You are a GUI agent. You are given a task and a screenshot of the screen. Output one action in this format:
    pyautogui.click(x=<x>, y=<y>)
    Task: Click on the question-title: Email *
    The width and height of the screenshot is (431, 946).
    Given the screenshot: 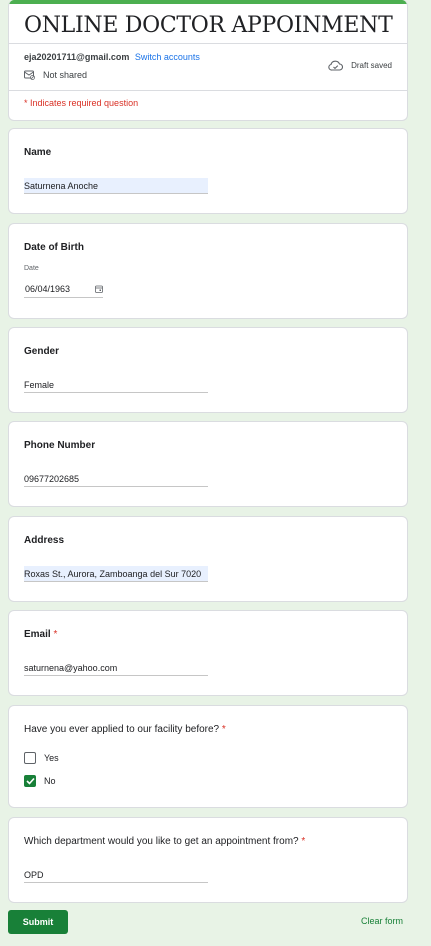 What is the action you would take?
    pyautogui.click(x=40, y=634)
    